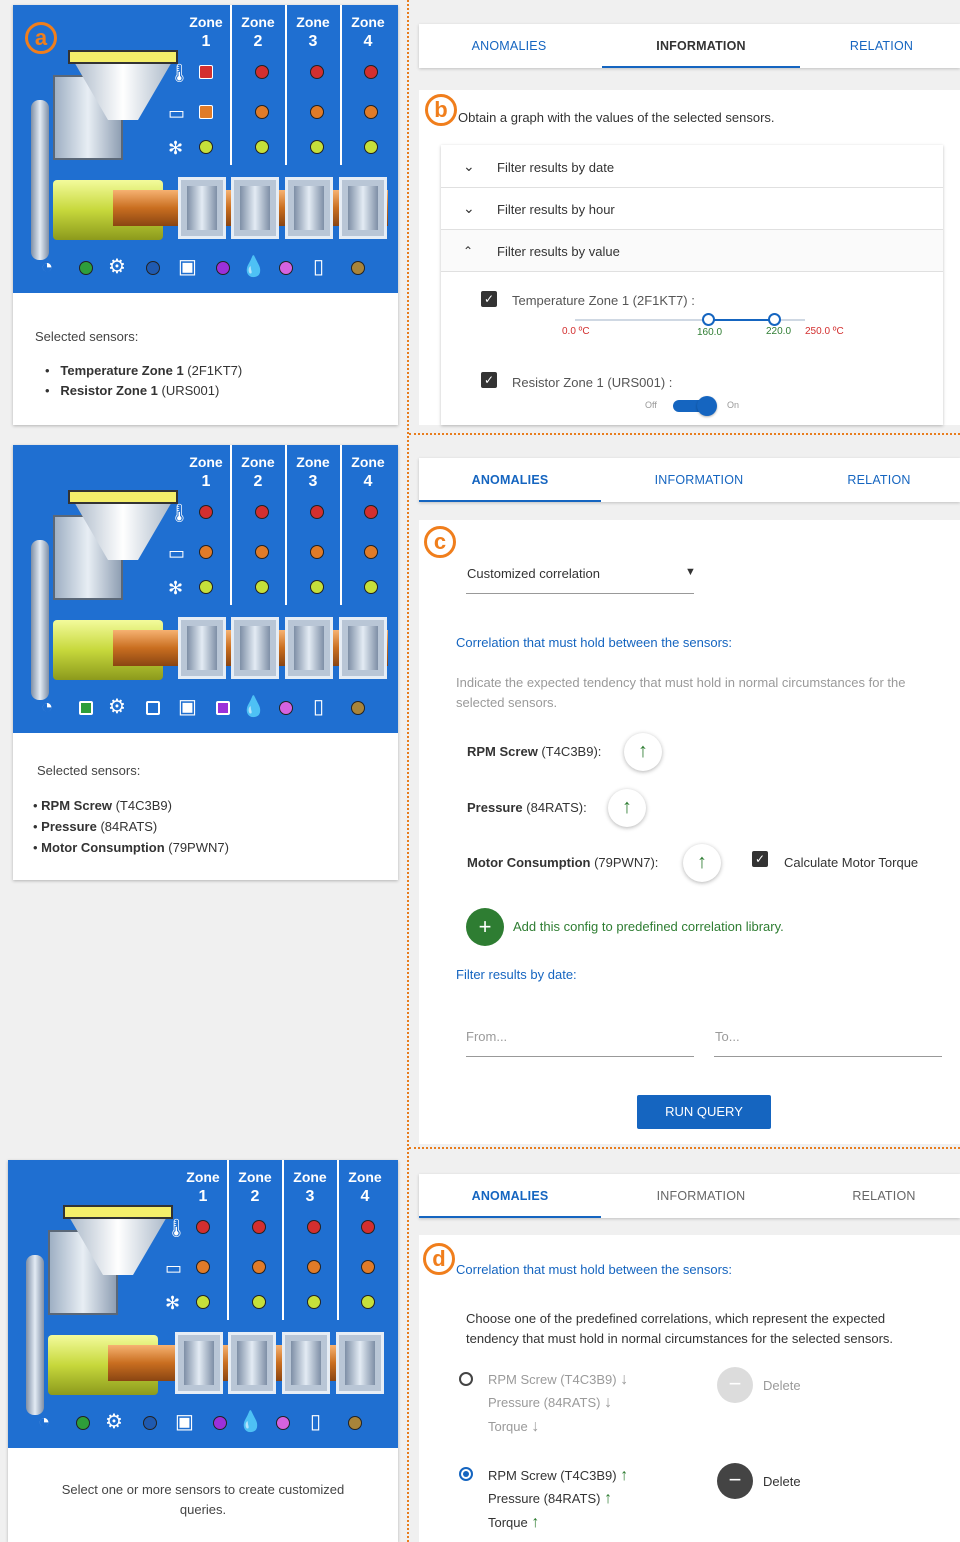  What do you see at coordinates (824, 331) in the screenshot?
I see `slider-max-label: 250.0 ºC` at bounding box center [824, 331].